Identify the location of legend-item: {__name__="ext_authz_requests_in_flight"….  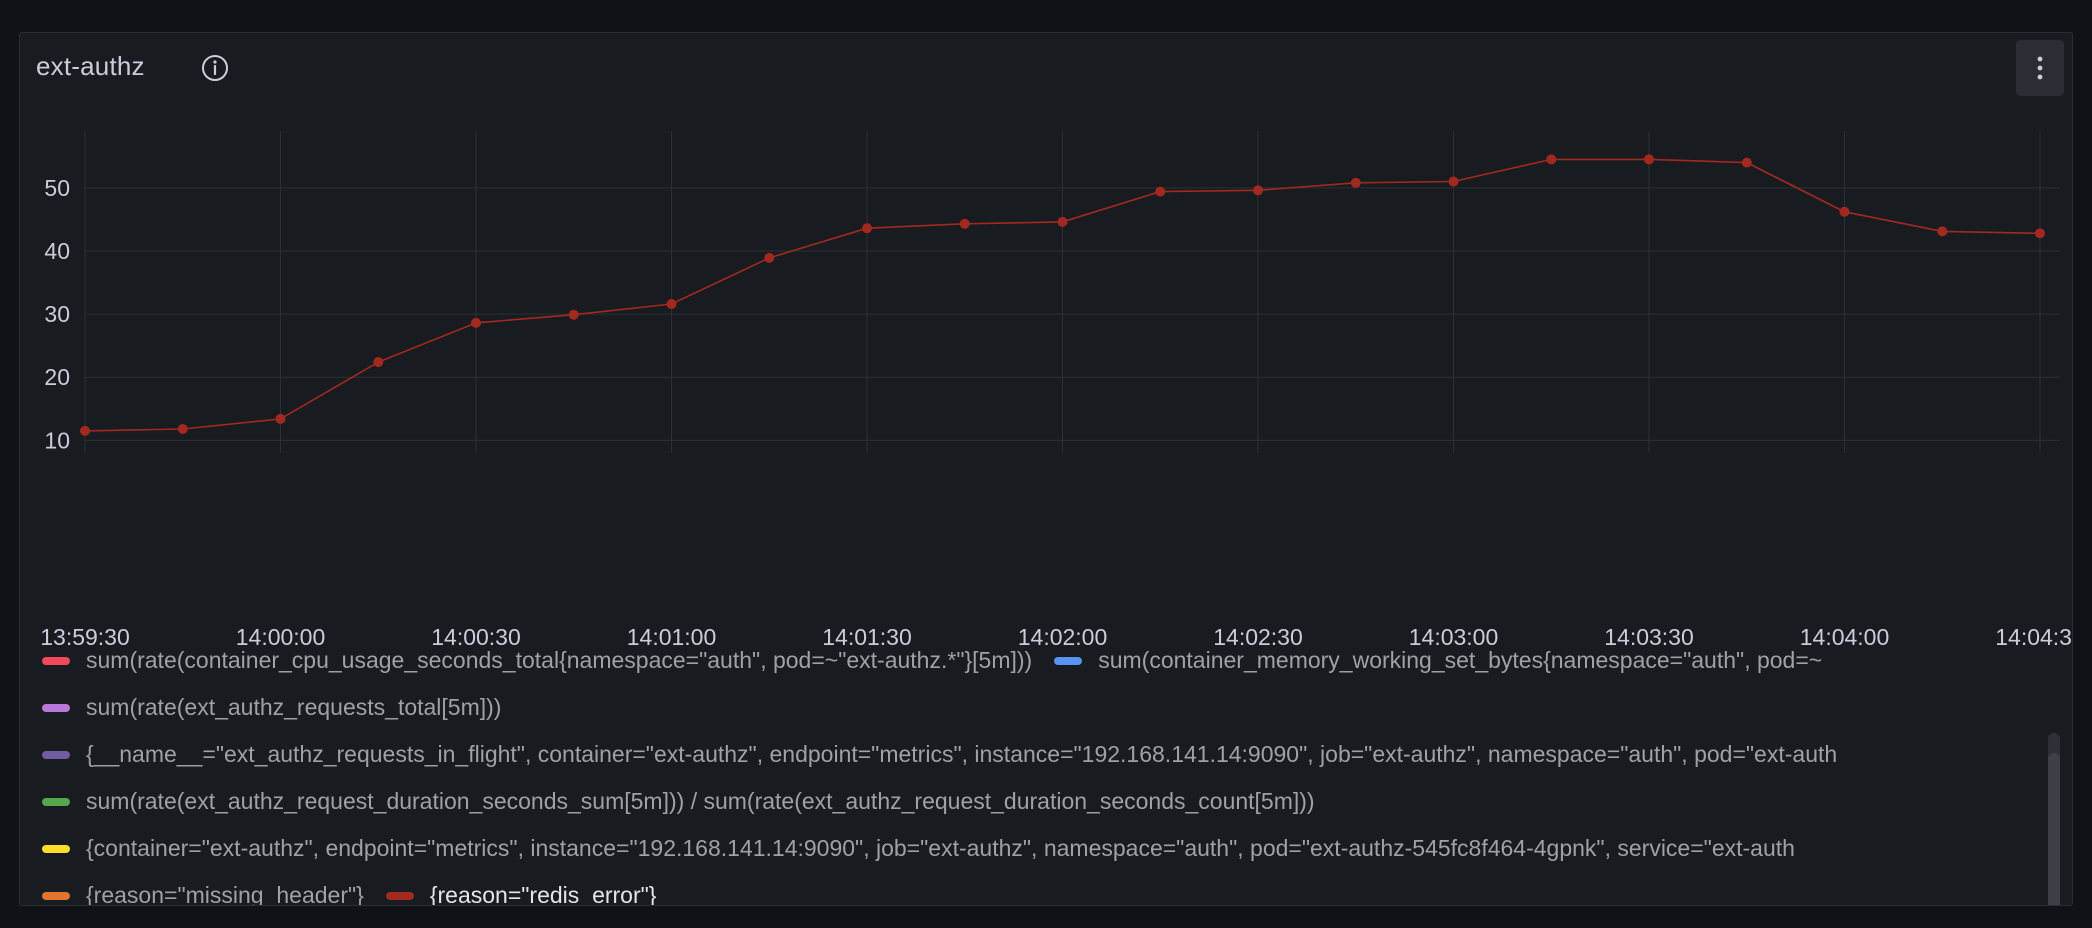
(939, 754).